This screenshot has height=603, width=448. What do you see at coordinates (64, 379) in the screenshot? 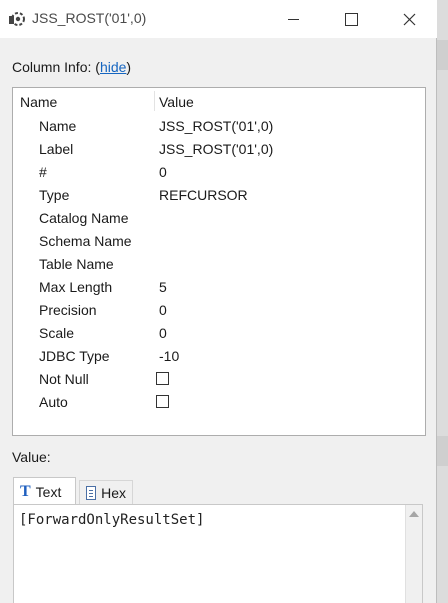
I see `property-name: Not Null` at bounding box center [64, 379].